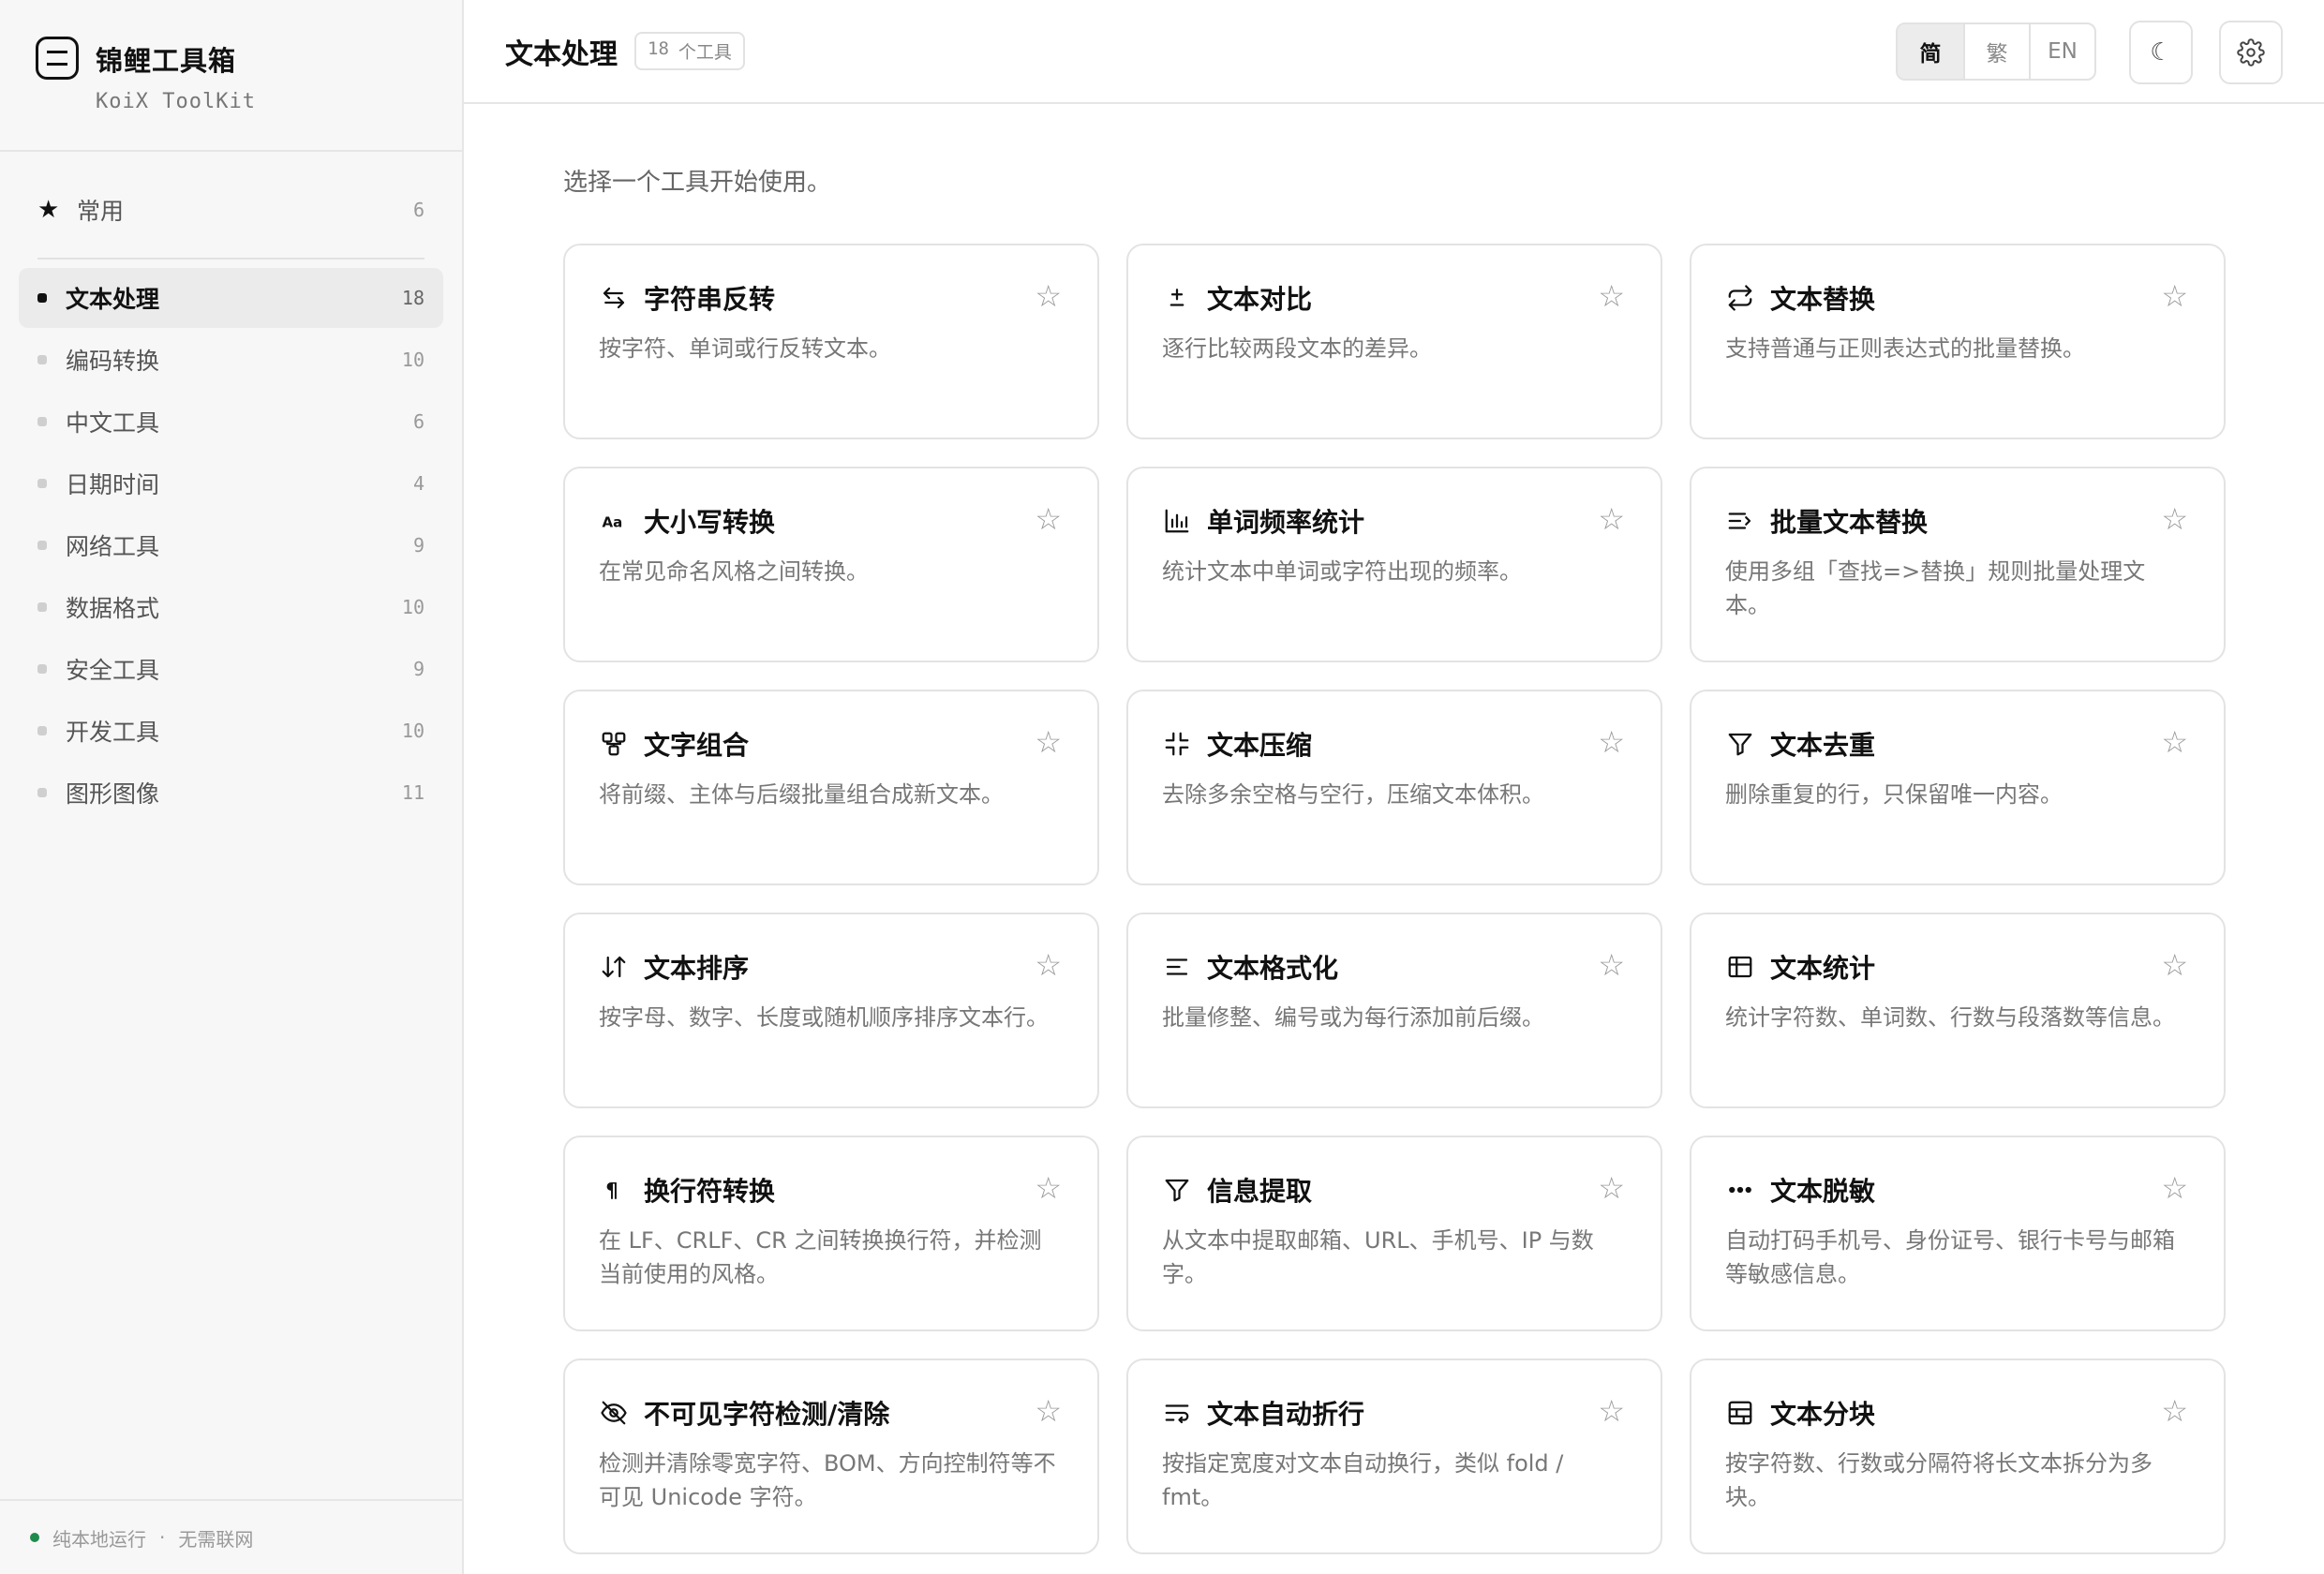 This screenshot has height=1574, width=2324. I want to click on tool-card: 文本压缩 ☆ 去除多余空格与空行，压缩文本体积。, so click(1394, 788).